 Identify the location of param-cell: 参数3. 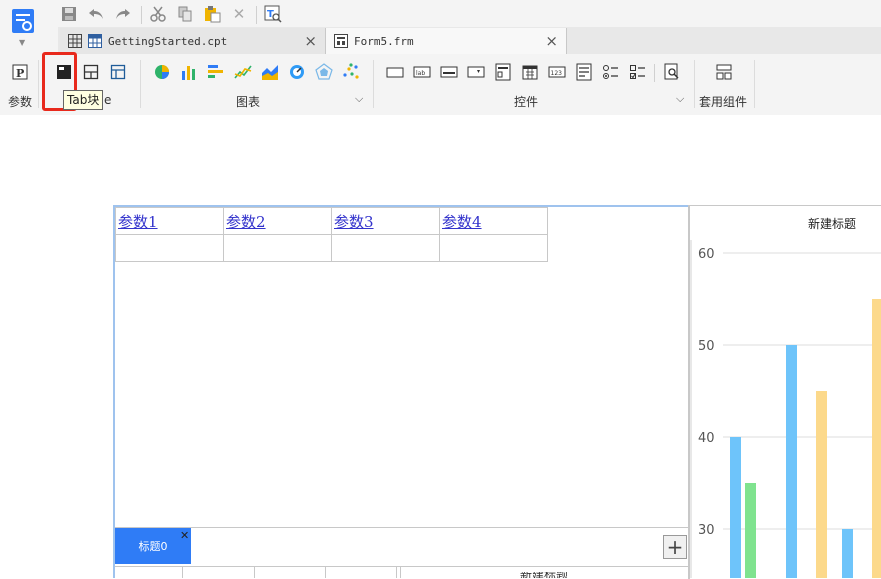
(385, 221).